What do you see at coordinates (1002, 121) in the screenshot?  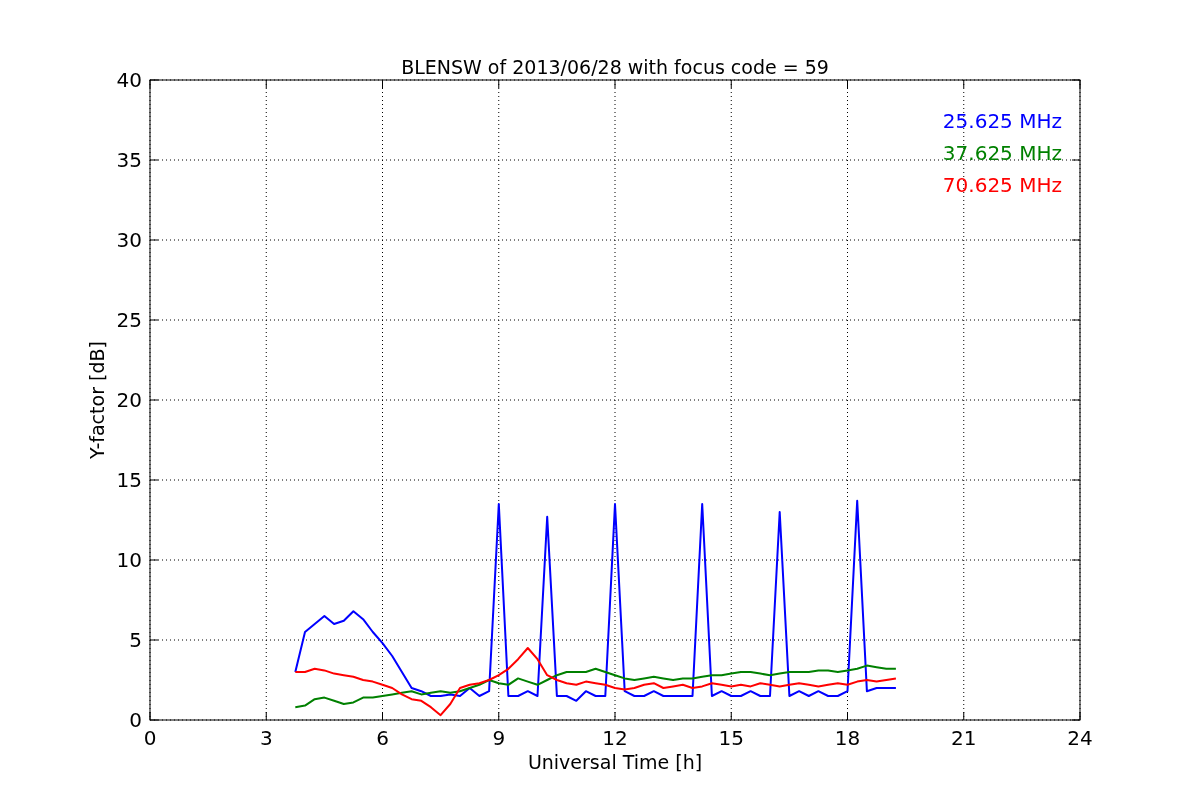 I see `legend-label: 25.625 MHz` at bounding box center [1002, 121].